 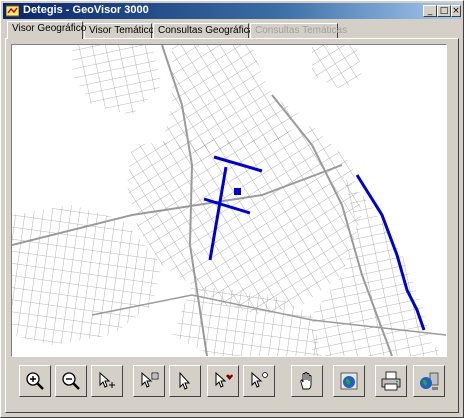 I want to click on zoom-out-icon, so click(x=71, y=381).